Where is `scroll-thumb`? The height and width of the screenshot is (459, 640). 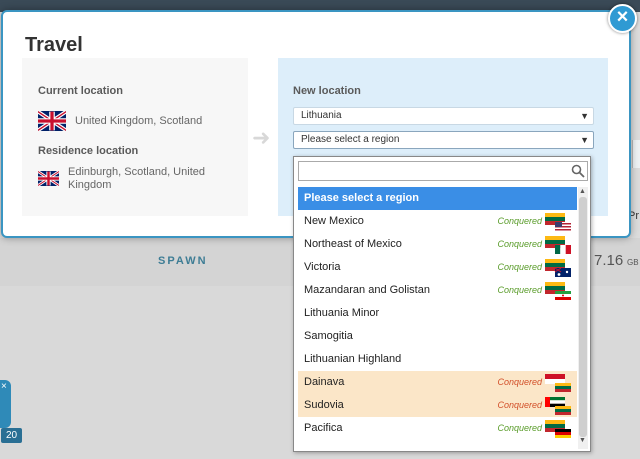 scroll-thumb is located at coordinates (583, 317).